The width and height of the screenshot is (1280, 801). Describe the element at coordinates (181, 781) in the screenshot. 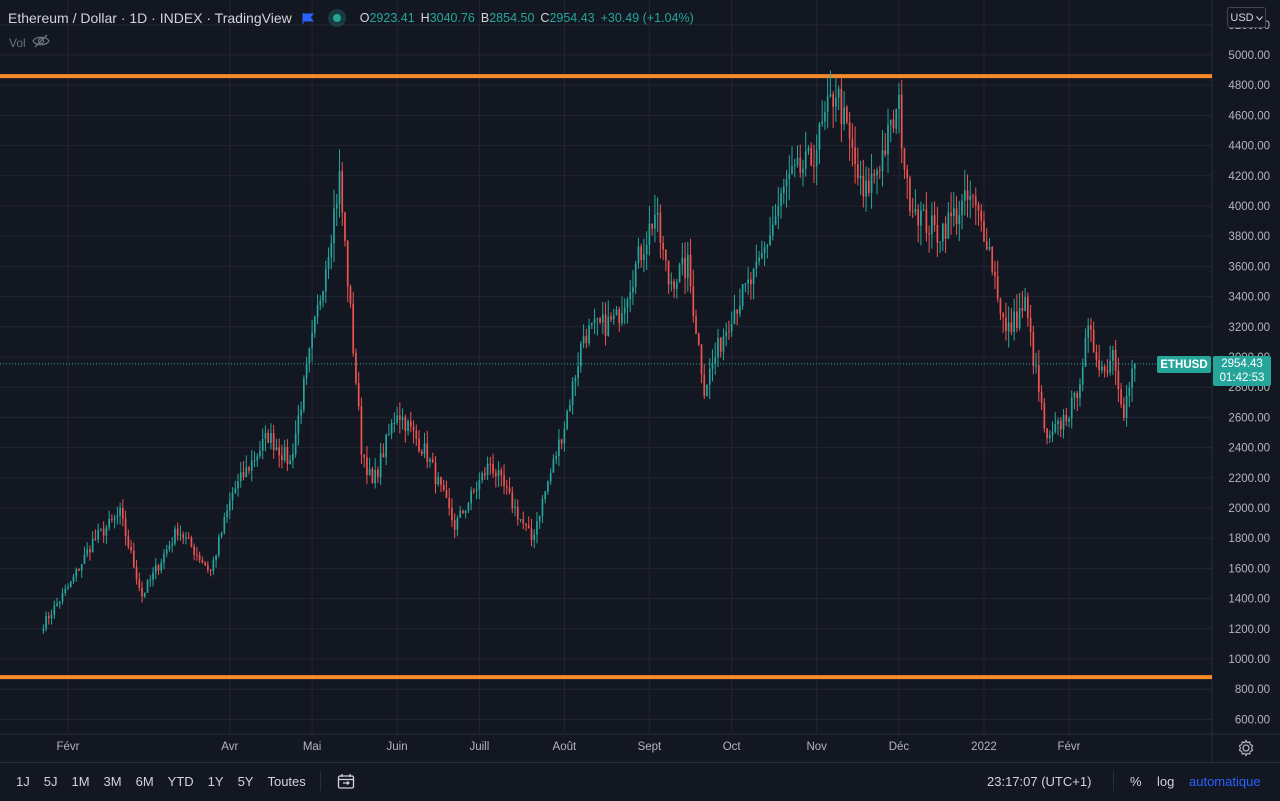

I see `range-button: YTD` at that location.